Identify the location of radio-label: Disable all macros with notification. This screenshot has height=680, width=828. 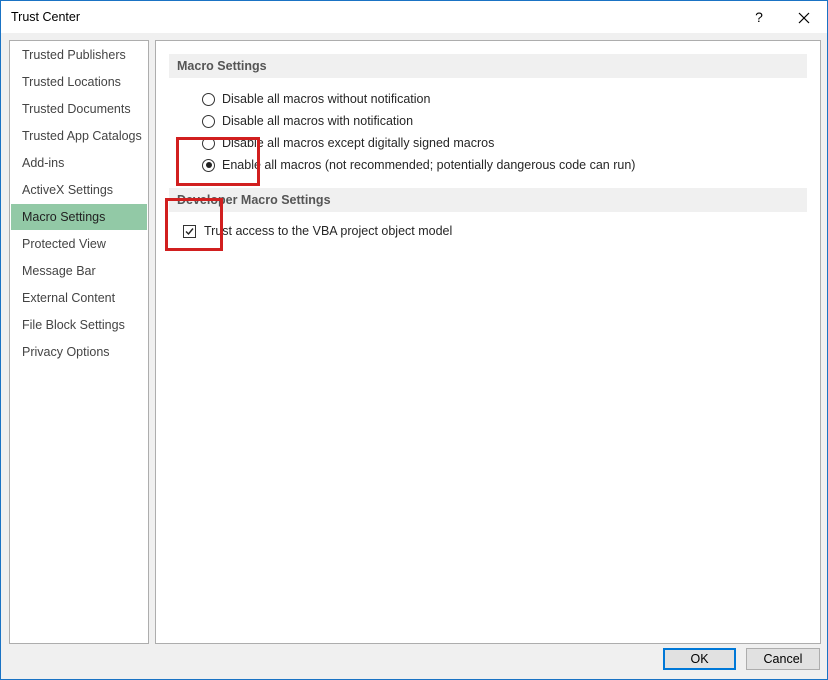
(318, 121).